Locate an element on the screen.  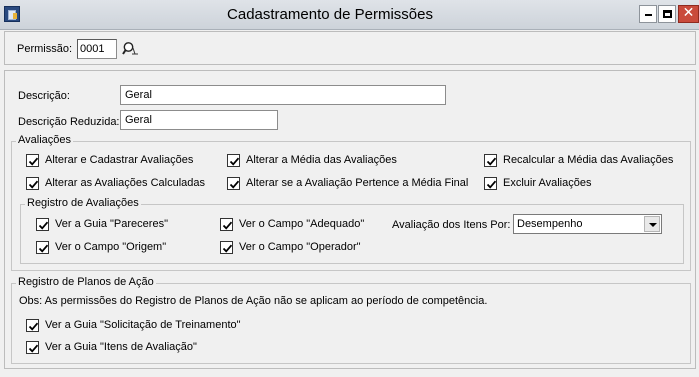
checkbox-label: Excluir Avaliações is located at coordinates (547, 183).